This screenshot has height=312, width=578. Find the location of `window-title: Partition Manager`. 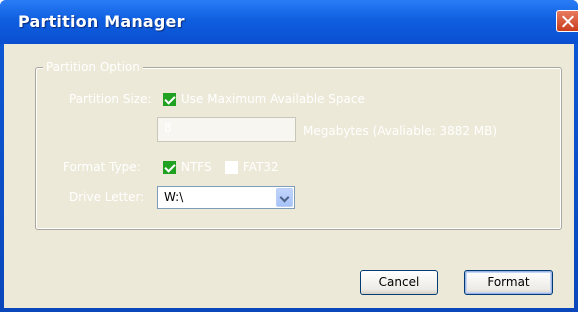

window-title: Partition Manager is located at coordinates (101, 21).